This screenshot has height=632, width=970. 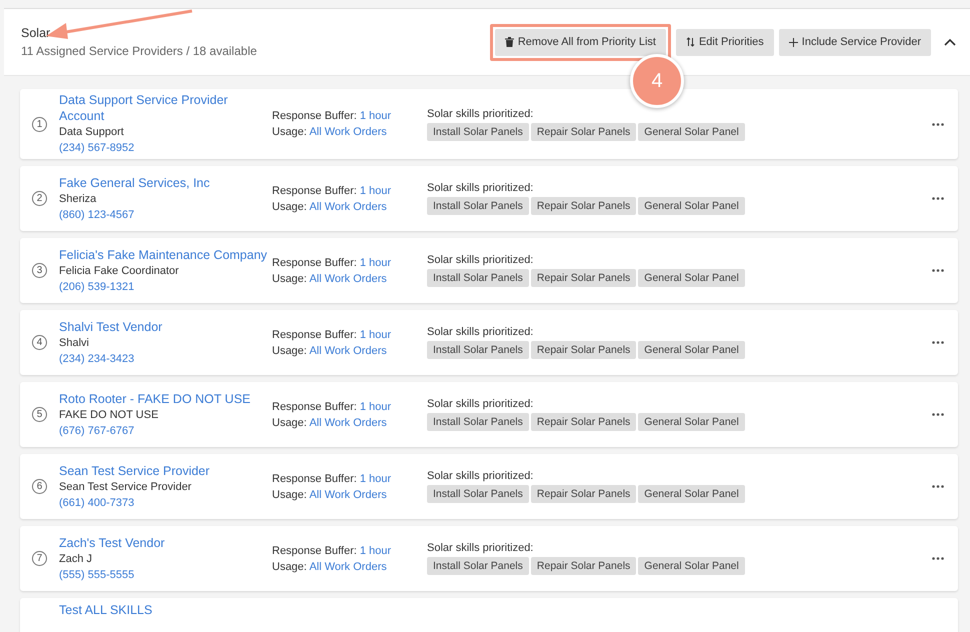 What do you see at coordinates (854, 42) in the screenshot?
I see `action-button: Include Service Provider` at bounding box center [854, 42].